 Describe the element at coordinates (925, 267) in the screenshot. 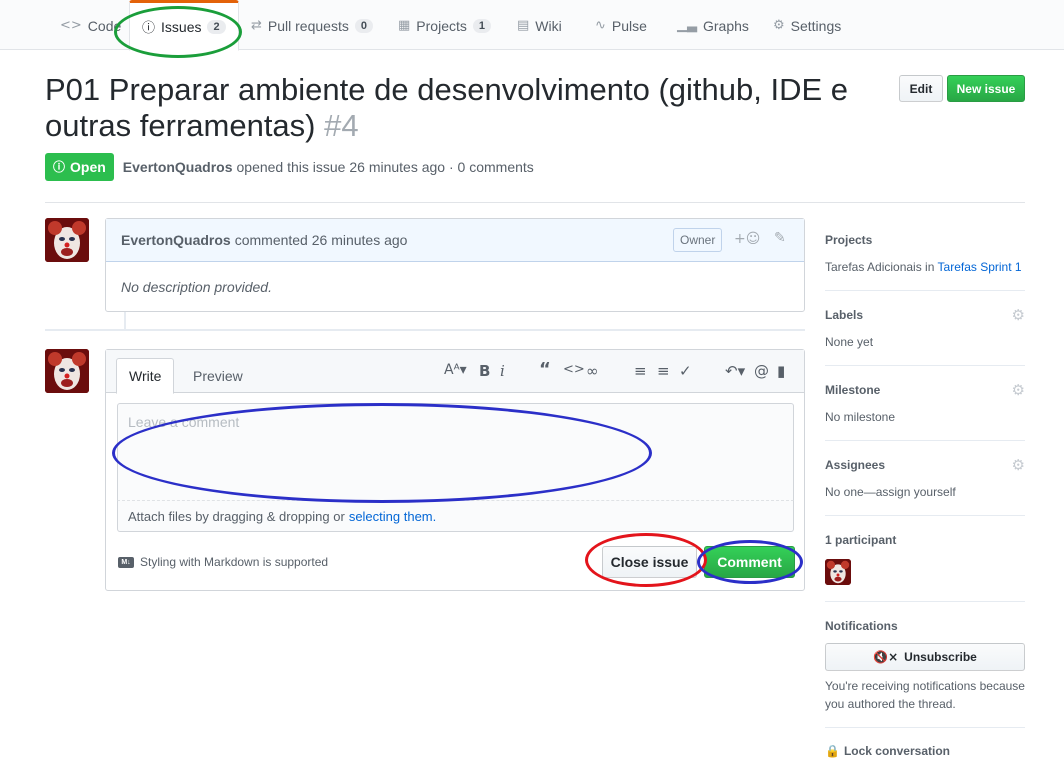

I see `projects-value: Tarefas Adicionais in Tarefas Sprint 1` at that location.